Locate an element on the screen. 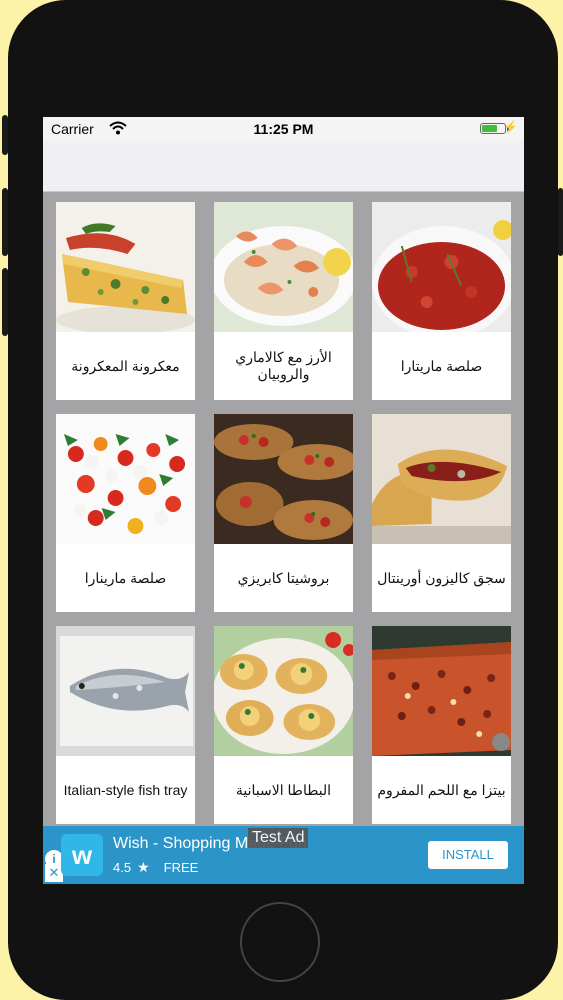 Image resolution: width=563 pixels, height=1000 pixels. recipe-title: سجق كاليزون أورينتال is located at coordinates (441, 577).